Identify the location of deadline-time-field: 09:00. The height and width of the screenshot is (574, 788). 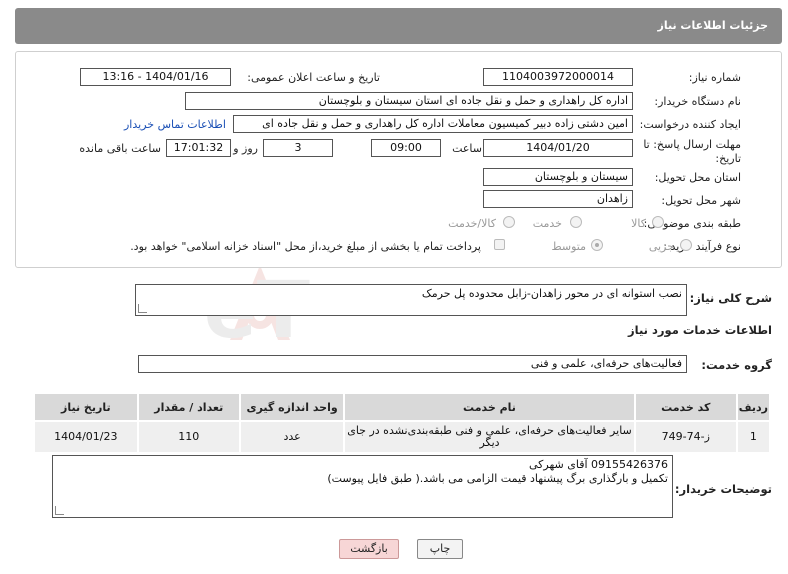
(406, 148).